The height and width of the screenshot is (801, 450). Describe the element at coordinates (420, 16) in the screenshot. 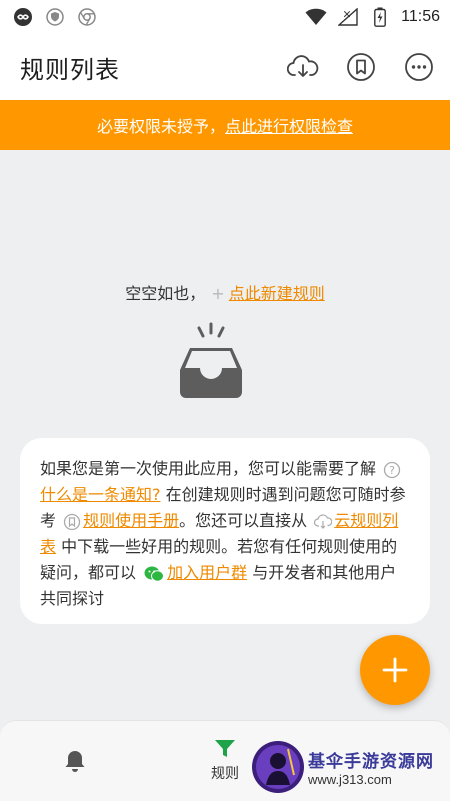

I see `clock: 11:56` at that location.